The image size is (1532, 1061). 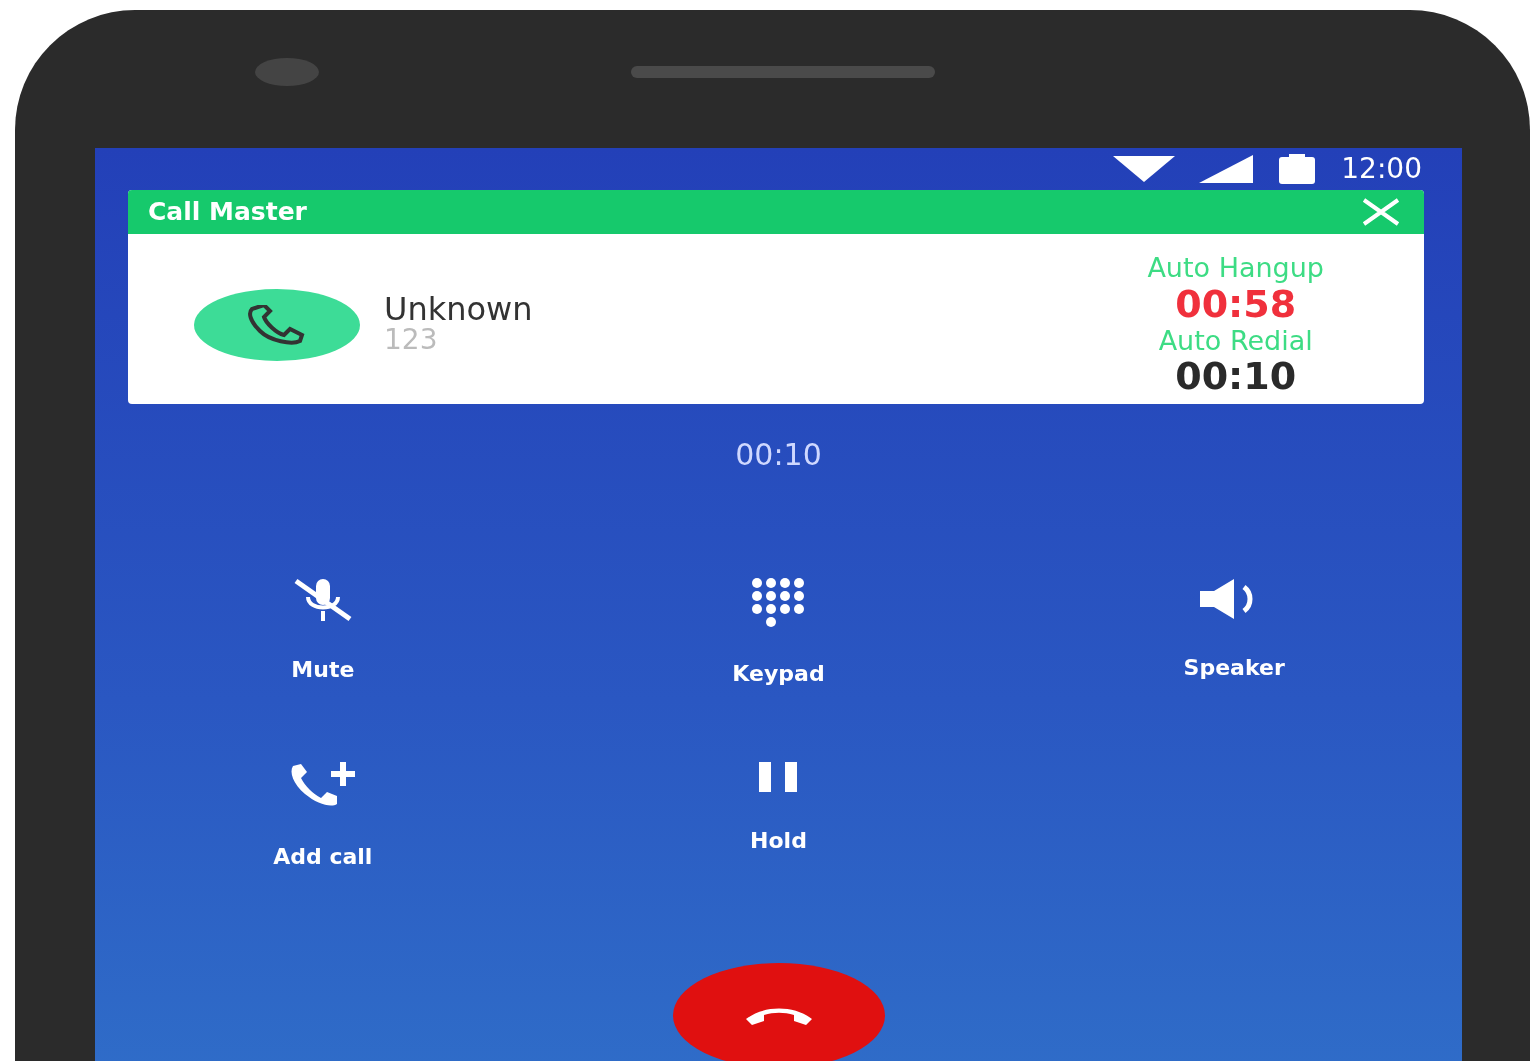 What do you see at coordinates (1235, 340) in the screenshot?
I see `timer-label: Auto Redial` at bounding box center [1235, 340].